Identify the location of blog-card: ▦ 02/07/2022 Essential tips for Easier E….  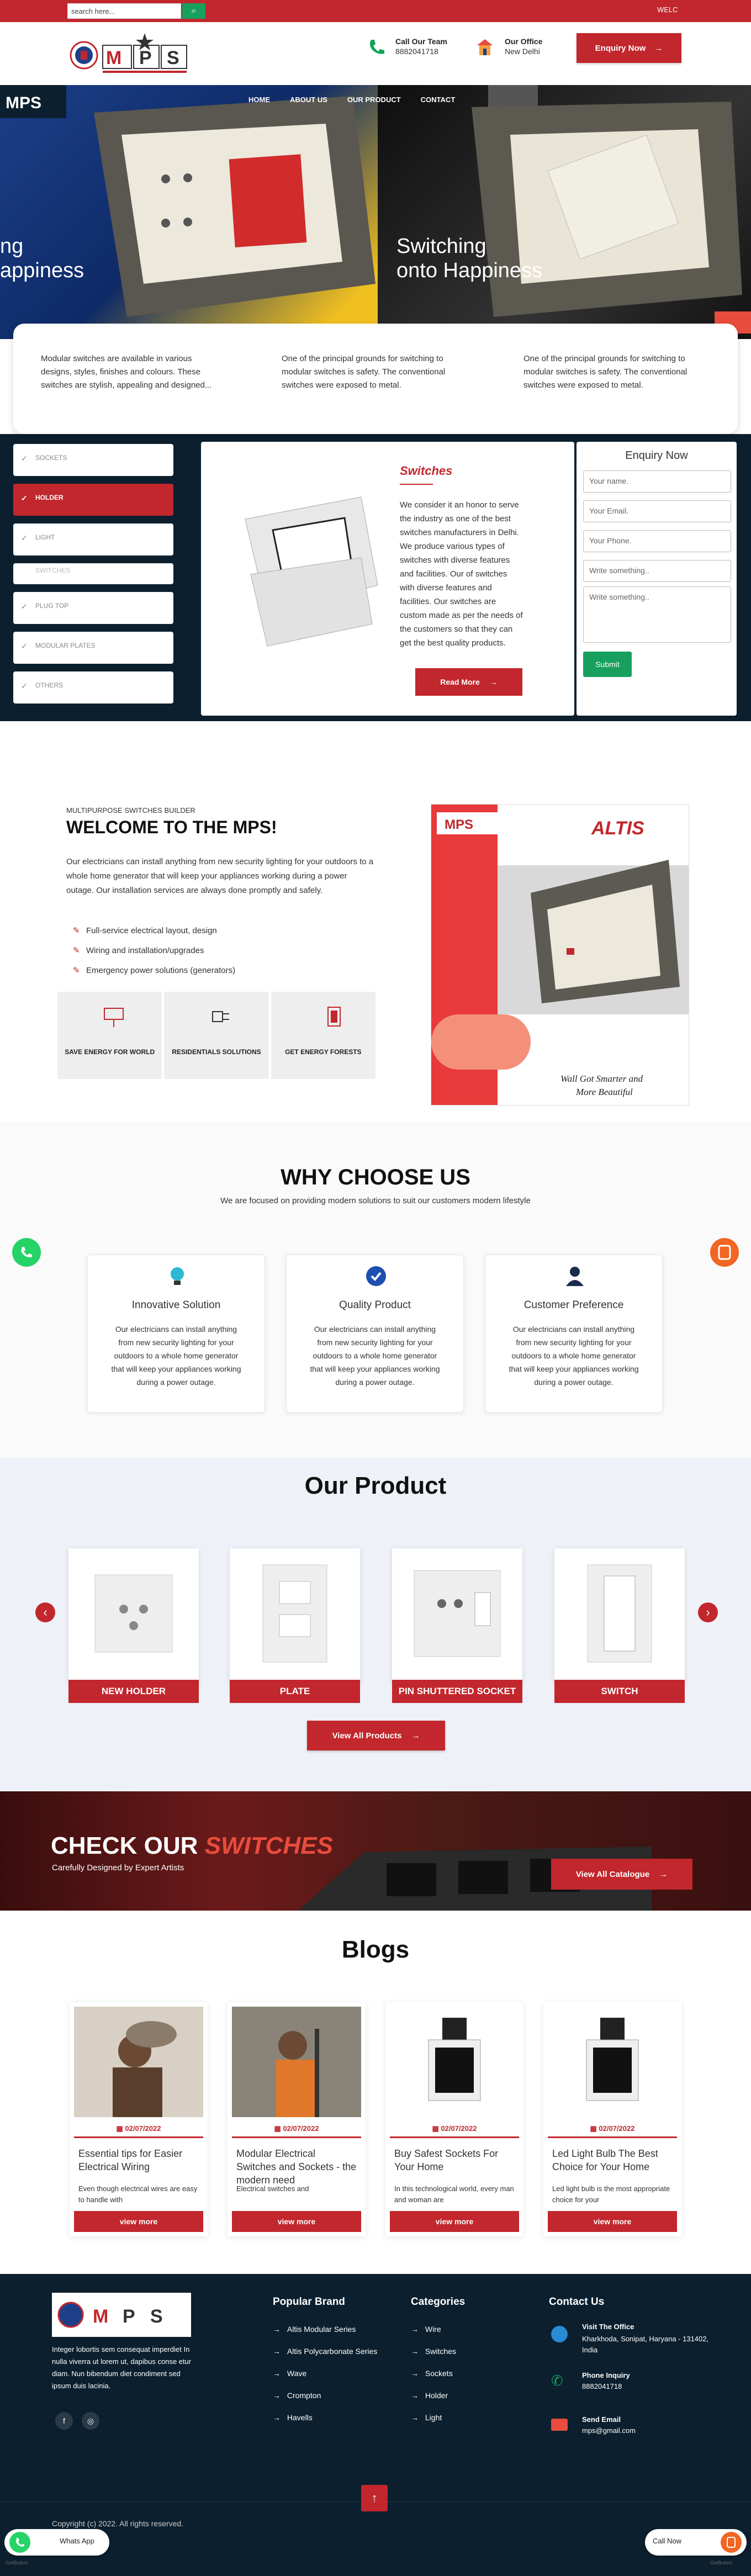
(139, 2119).